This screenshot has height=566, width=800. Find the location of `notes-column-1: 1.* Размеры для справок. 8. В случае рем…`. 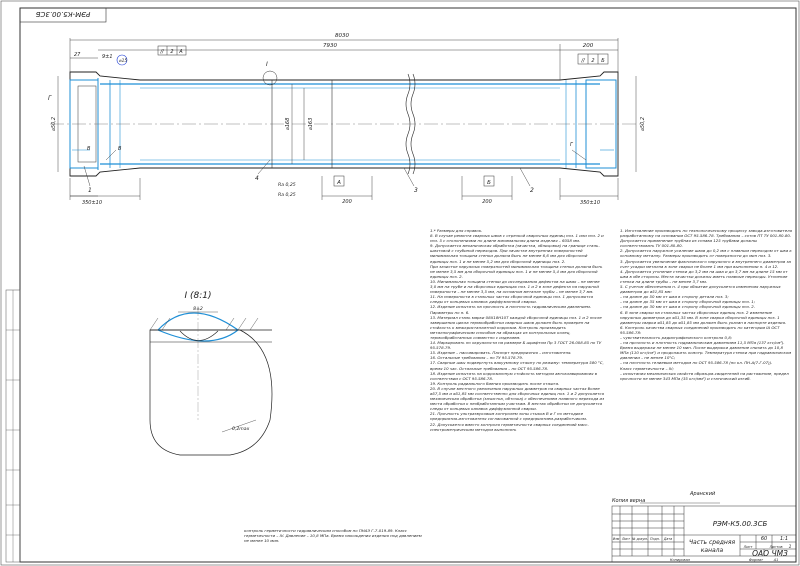

notes-column-1: 1.* Размеры для справок. 8. В случае рем… is located at coordinates (517, 330).